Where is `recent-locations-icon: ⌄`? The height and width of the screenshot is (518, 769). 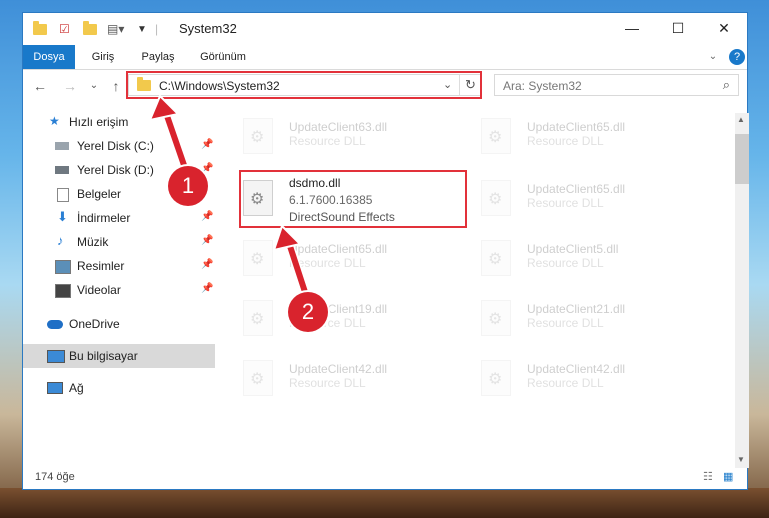 recent-locations-icon: ⌄ is located at coordinates (94, 86).